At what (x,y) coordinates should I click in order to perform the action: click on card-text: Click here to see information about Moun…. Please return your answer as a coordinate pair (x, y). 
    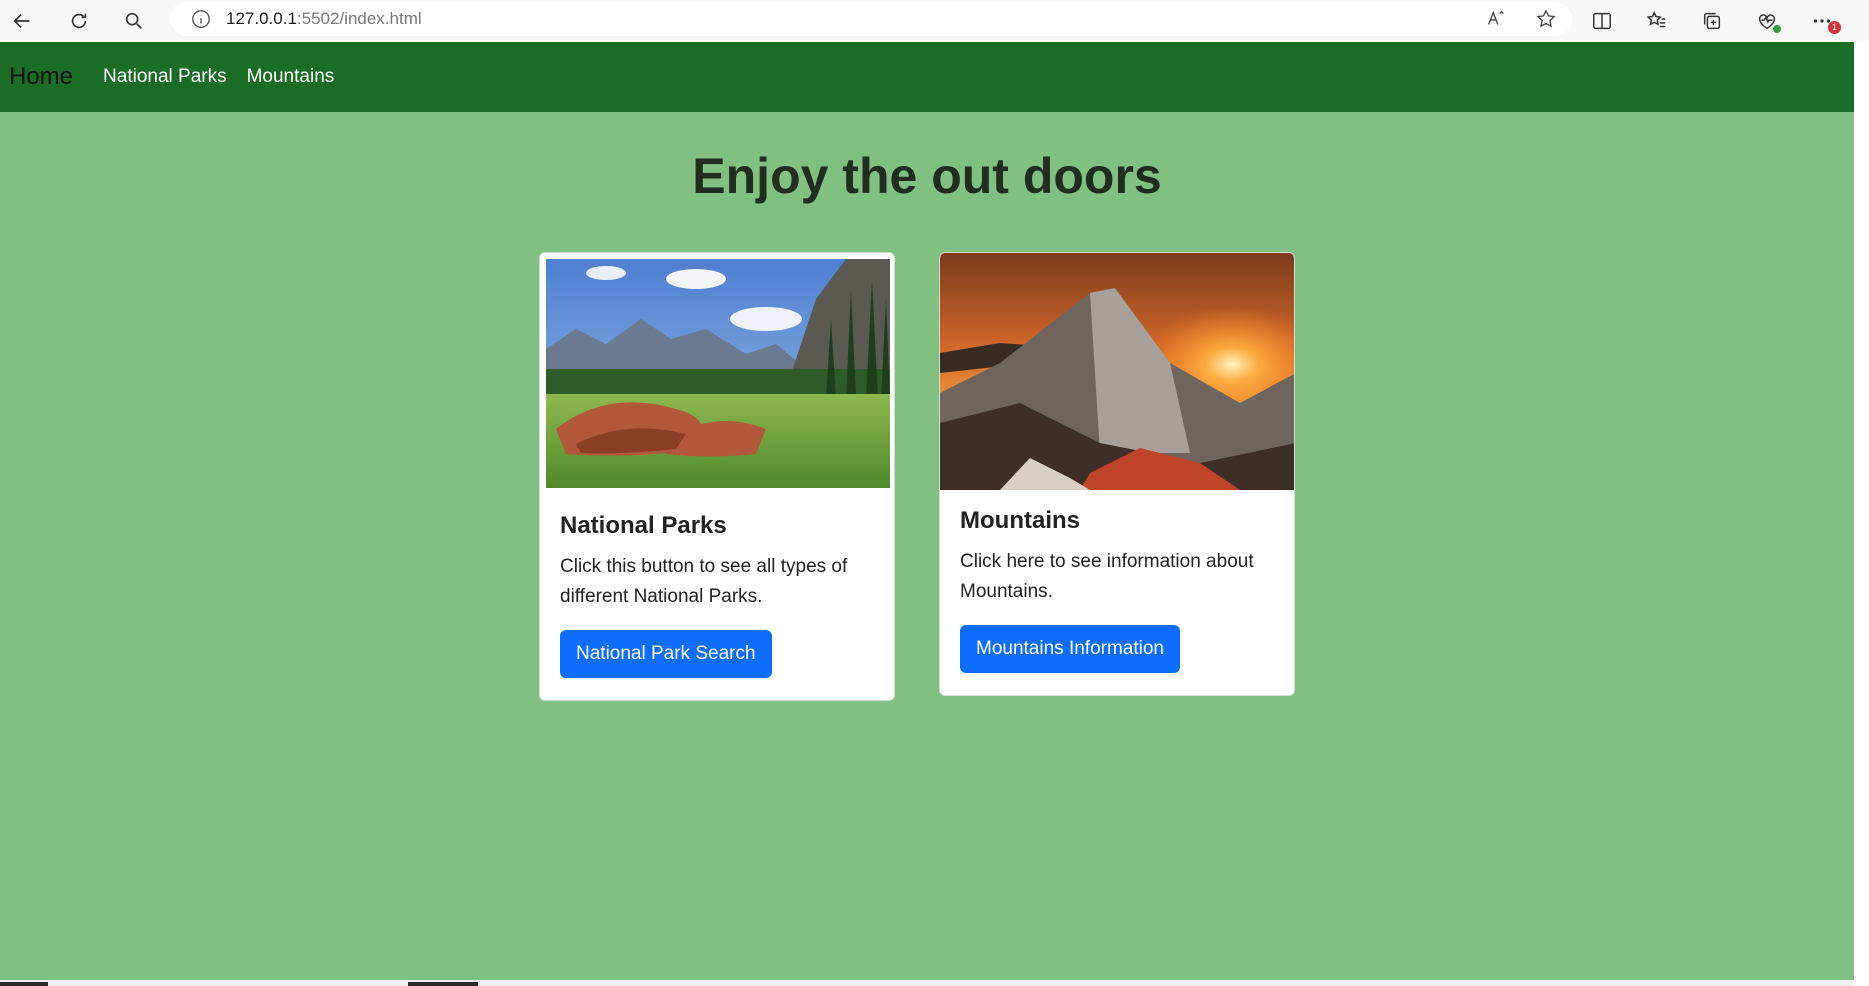
    Looking at the image, I should click on (1107, 576).